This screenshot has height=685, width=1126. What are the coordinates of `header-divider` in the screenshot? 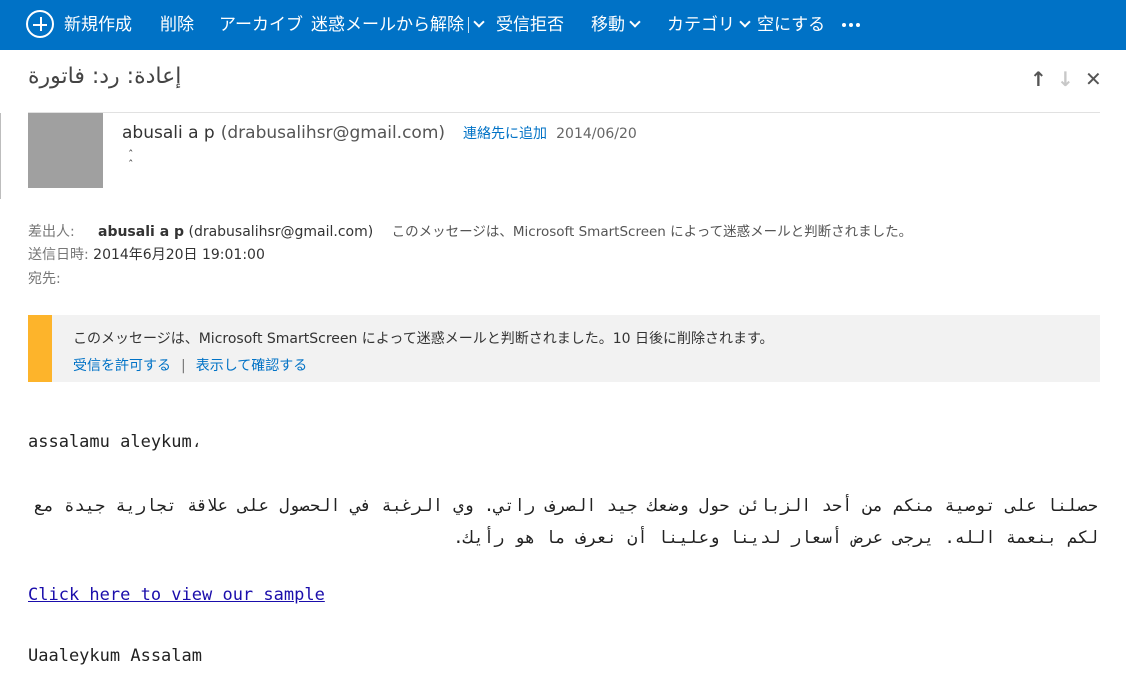 It's located at (564, 112).